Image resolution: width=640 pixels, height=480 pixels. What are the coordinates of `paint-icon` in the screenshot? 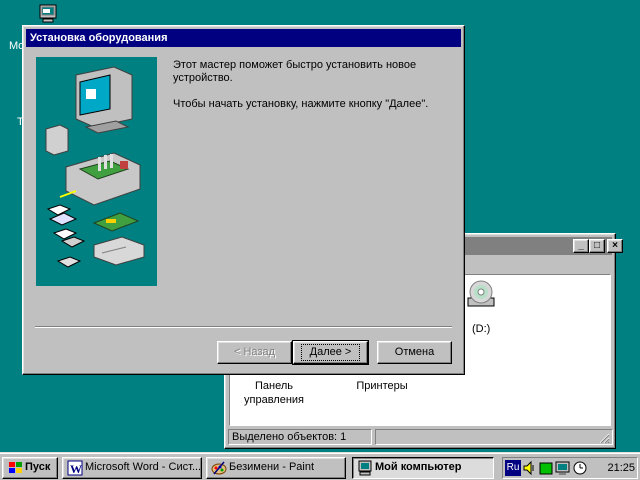 It's located at (219, 468).